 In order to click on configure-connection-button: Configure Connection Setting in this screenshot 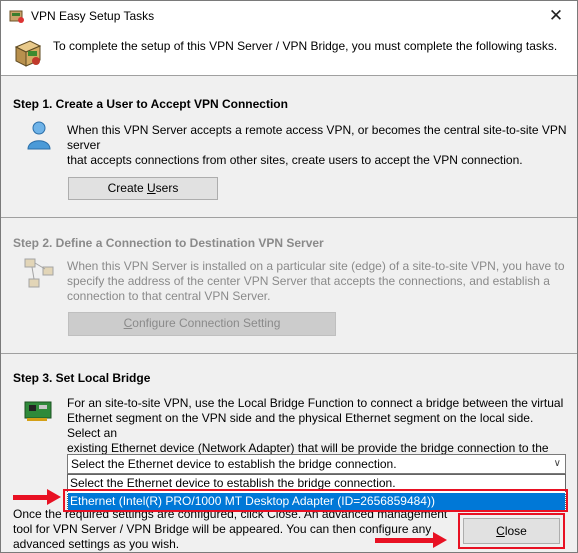, I will do `click(202, 324)`.